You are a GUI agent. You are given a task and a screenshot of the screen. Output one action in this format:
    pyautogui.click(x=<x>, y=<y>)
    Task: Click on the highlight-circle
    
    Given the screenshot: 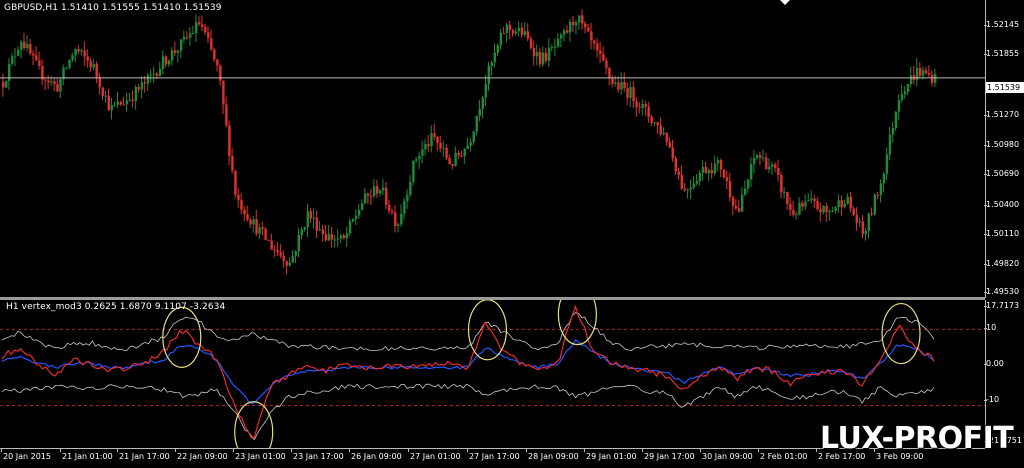 What is the action you would take?
    pyautogui.click(x=182, y=337)
    